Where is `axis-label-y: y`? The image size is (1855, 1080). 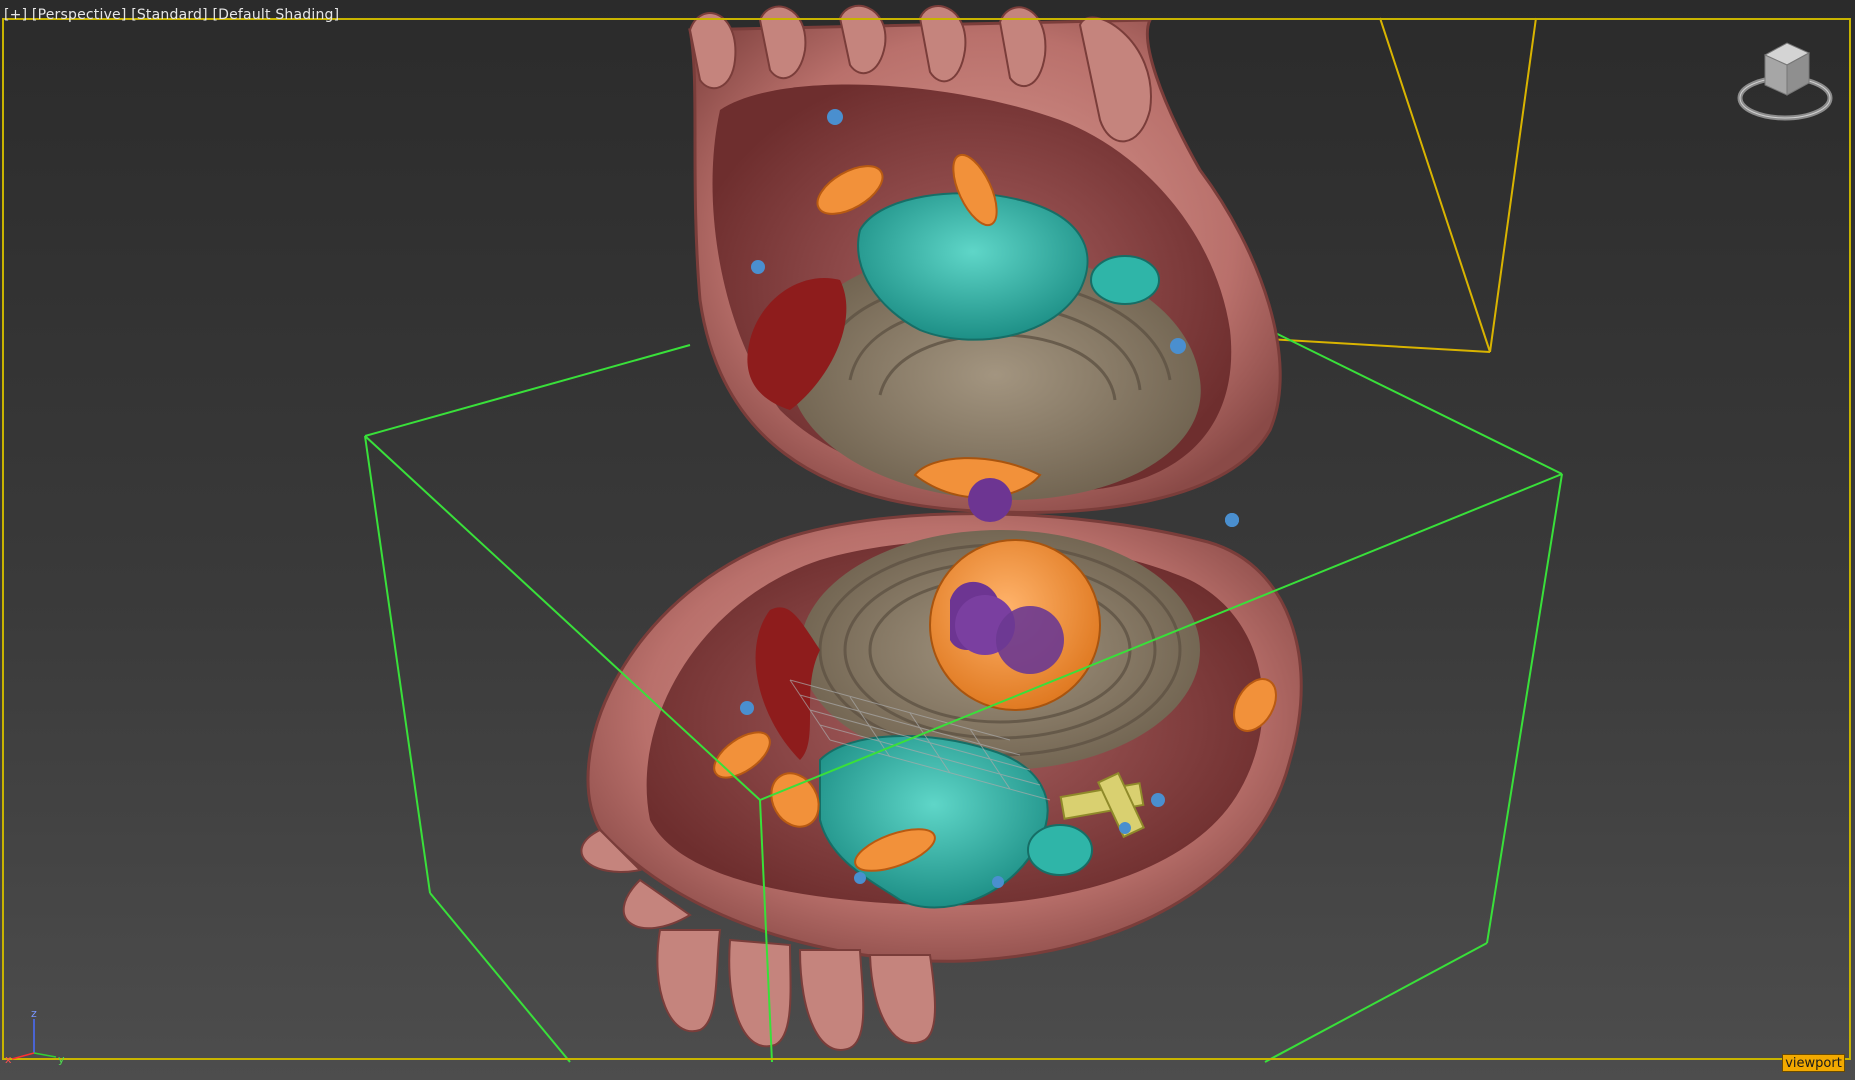
axis-label-y: y is located at coordinates (61, 1059).